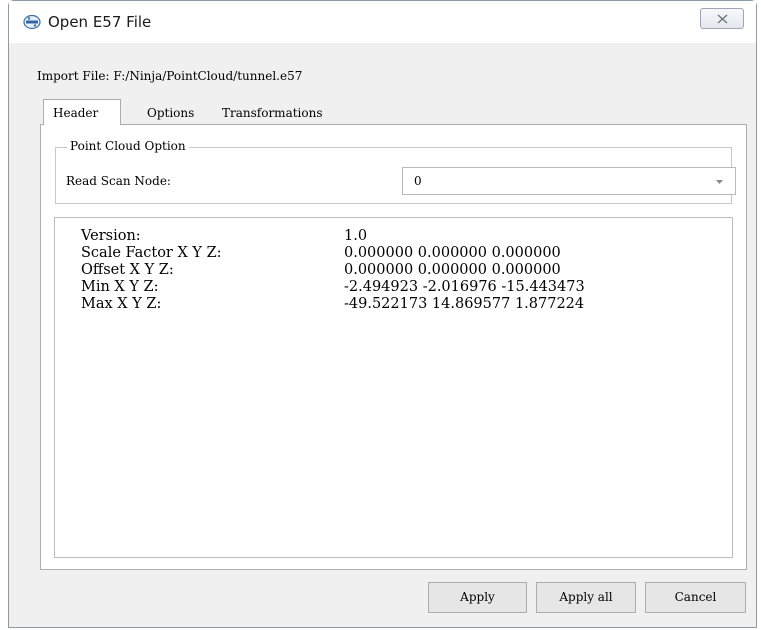 The height and width of the screenshot is (630, 761). What do you see at coordinates (464, 287) in the screenshot?
I see `info-value-min: -2.494923 -2.016976 -15.443473` at bounding box center [464, 287].